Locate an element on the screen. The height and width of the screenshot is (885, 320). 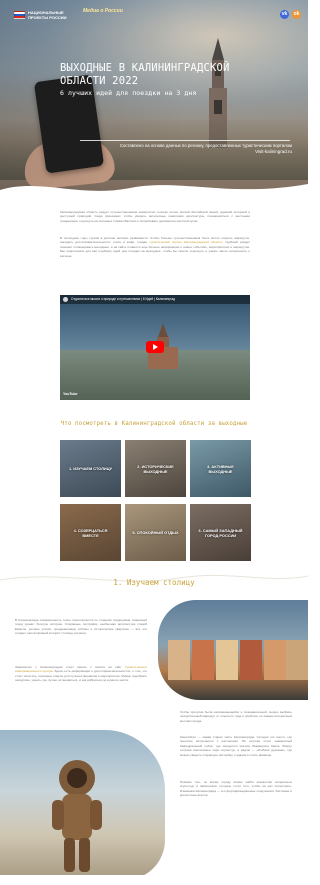
idea-tile: 5. Спокойный отдых is located at coordinates (155, 532).